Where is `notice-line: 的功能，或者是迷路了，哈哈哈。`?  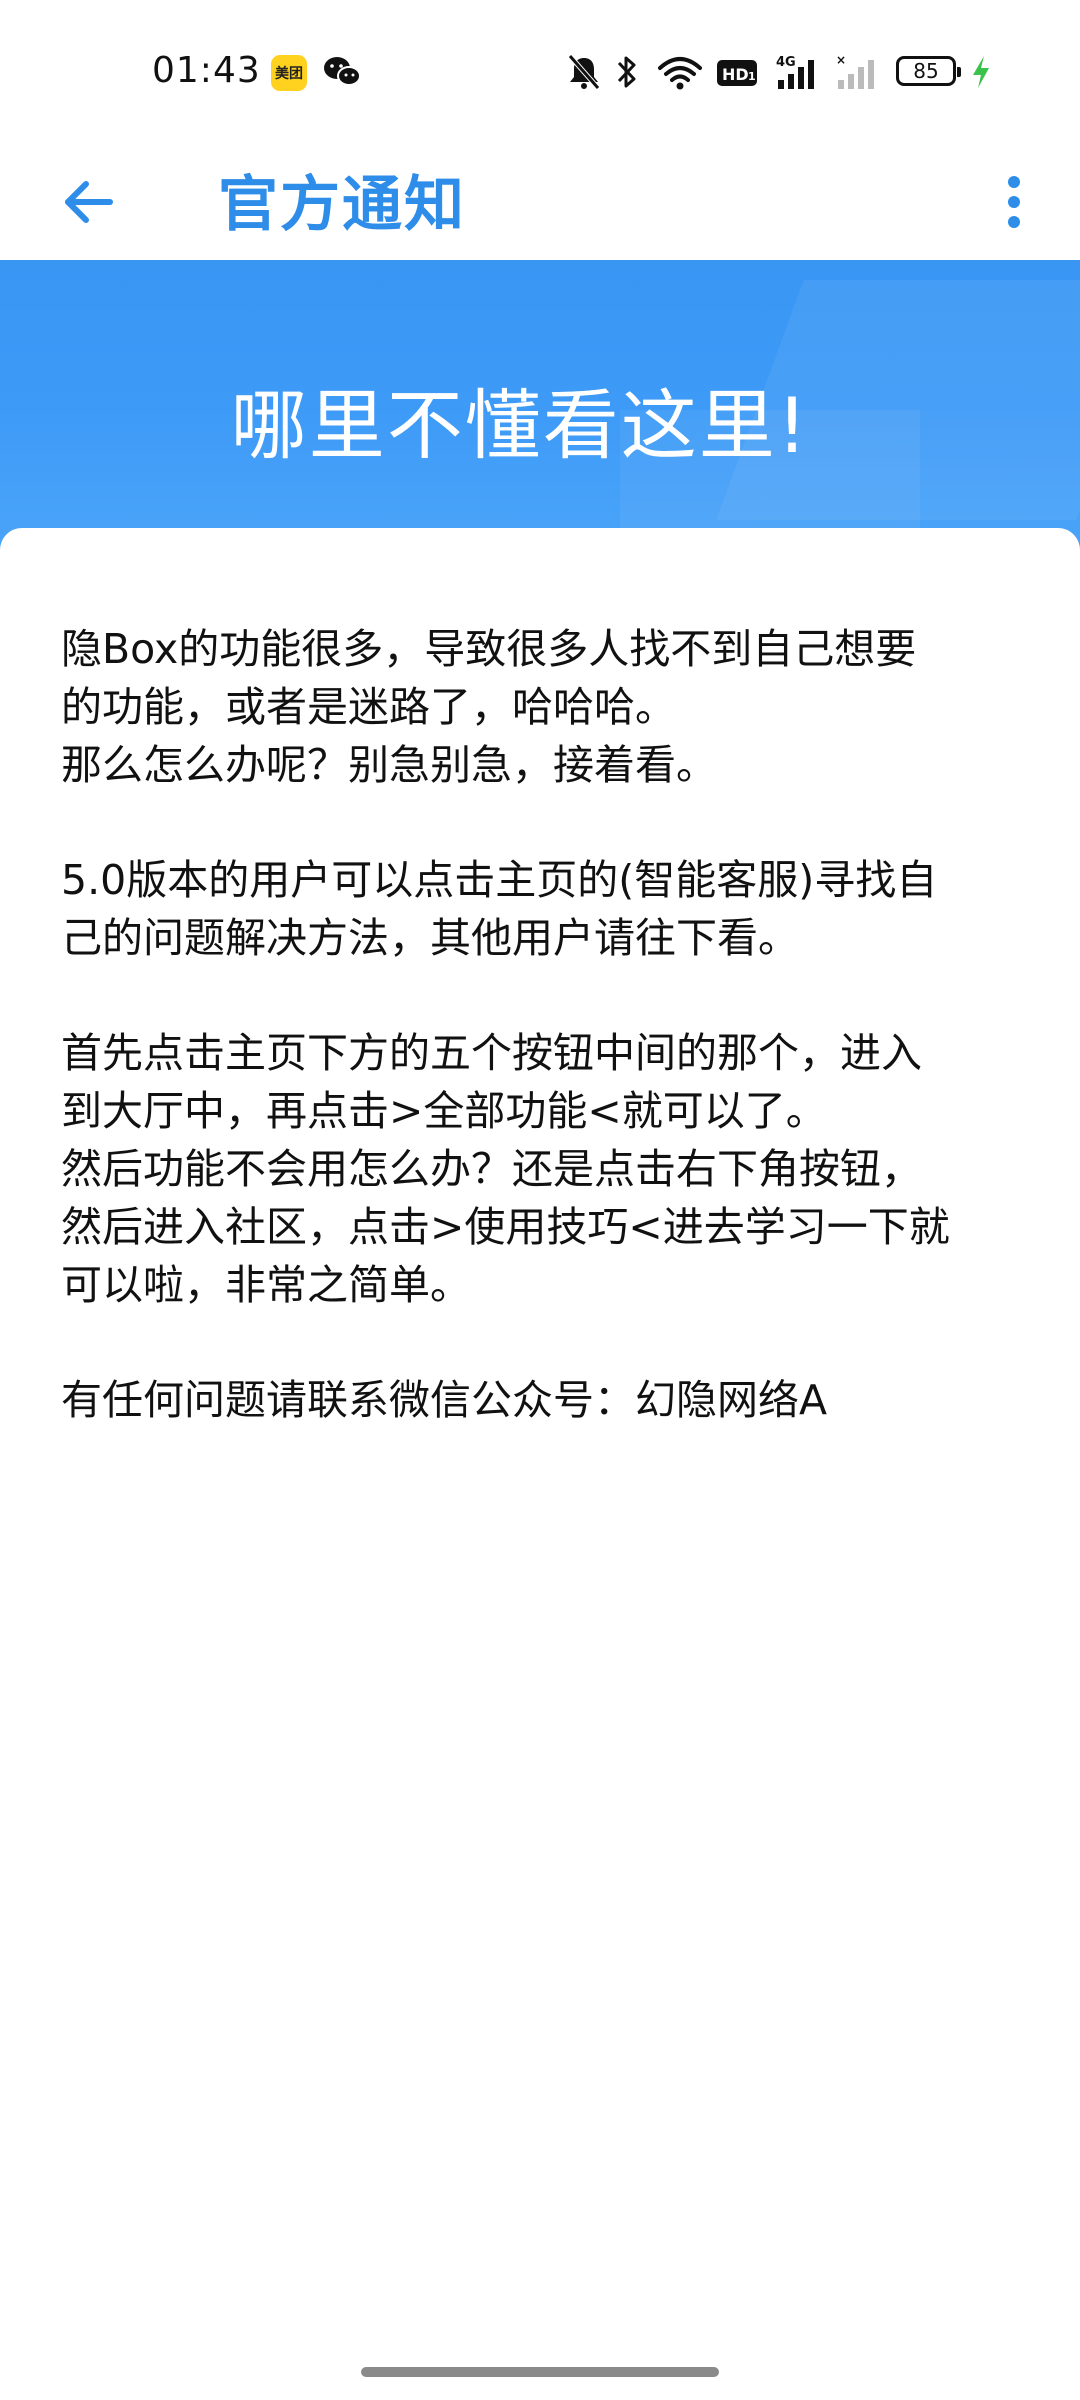 notice-line: 的功能，或者是迷路了，哈哈哈。 is located at coordinates (368, 707).